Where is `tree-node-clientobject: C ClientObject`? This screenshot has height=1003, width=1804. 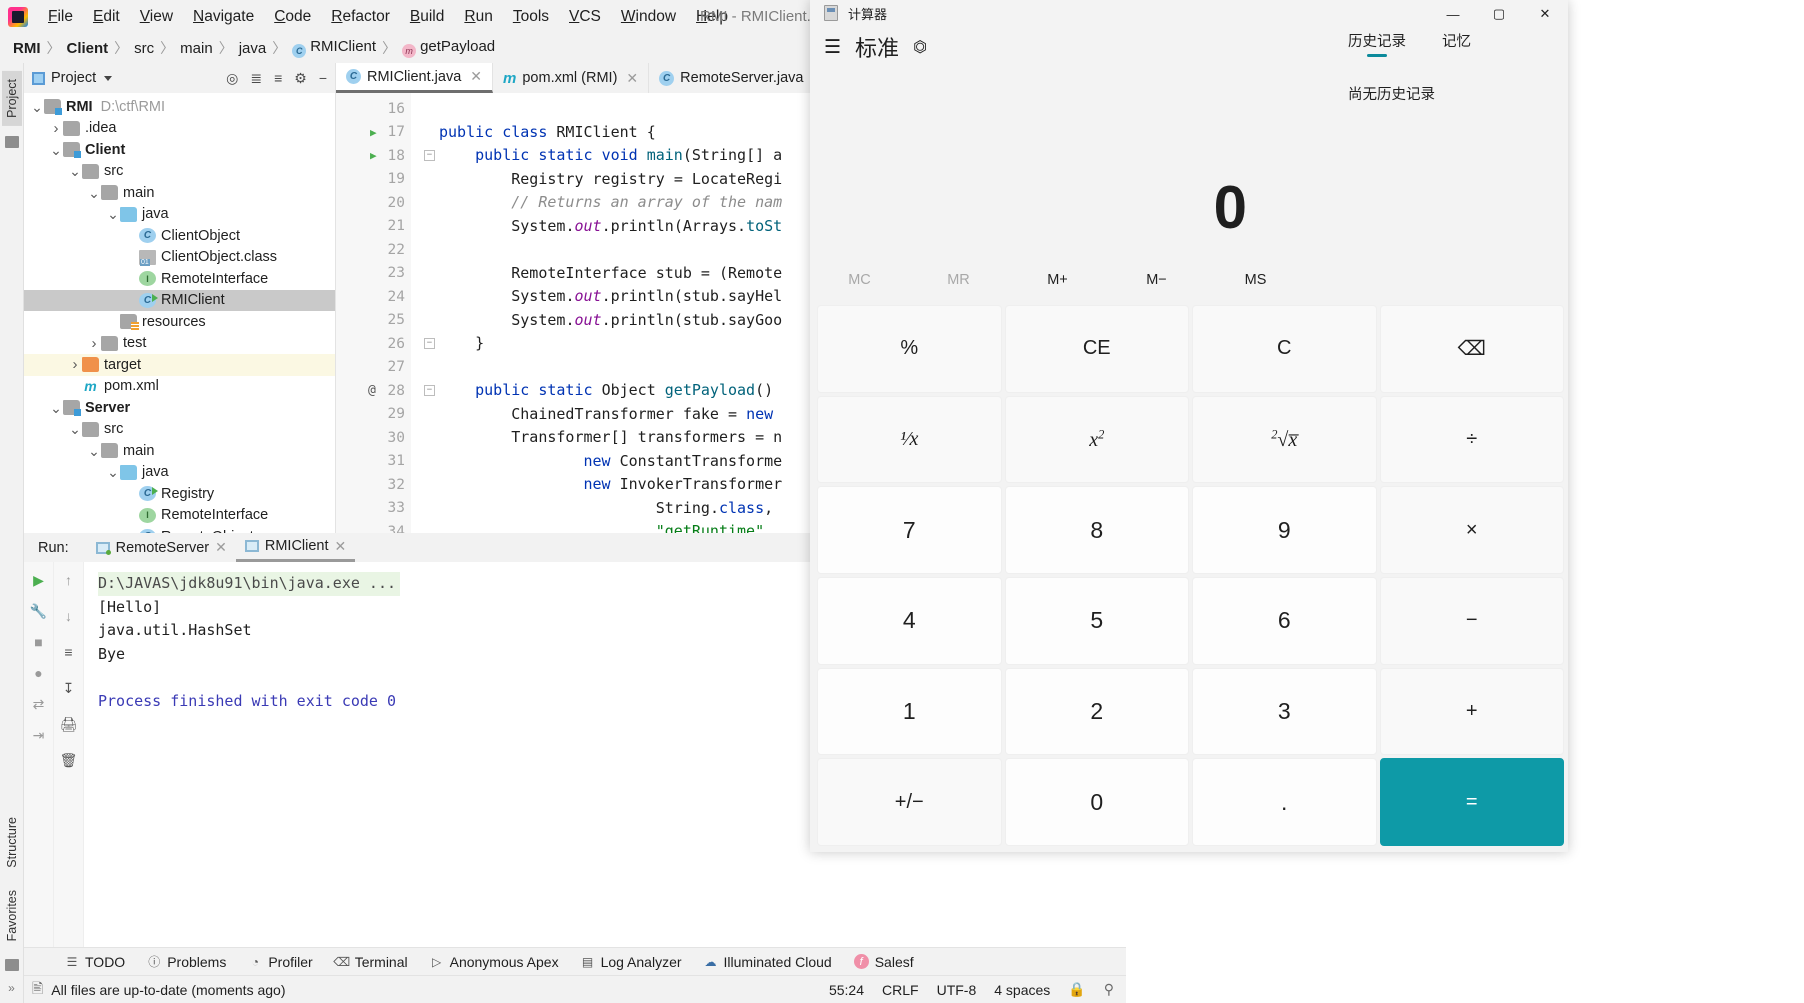
tree-node-clientobject: C ClientObject is located at coordinates (179, 236).